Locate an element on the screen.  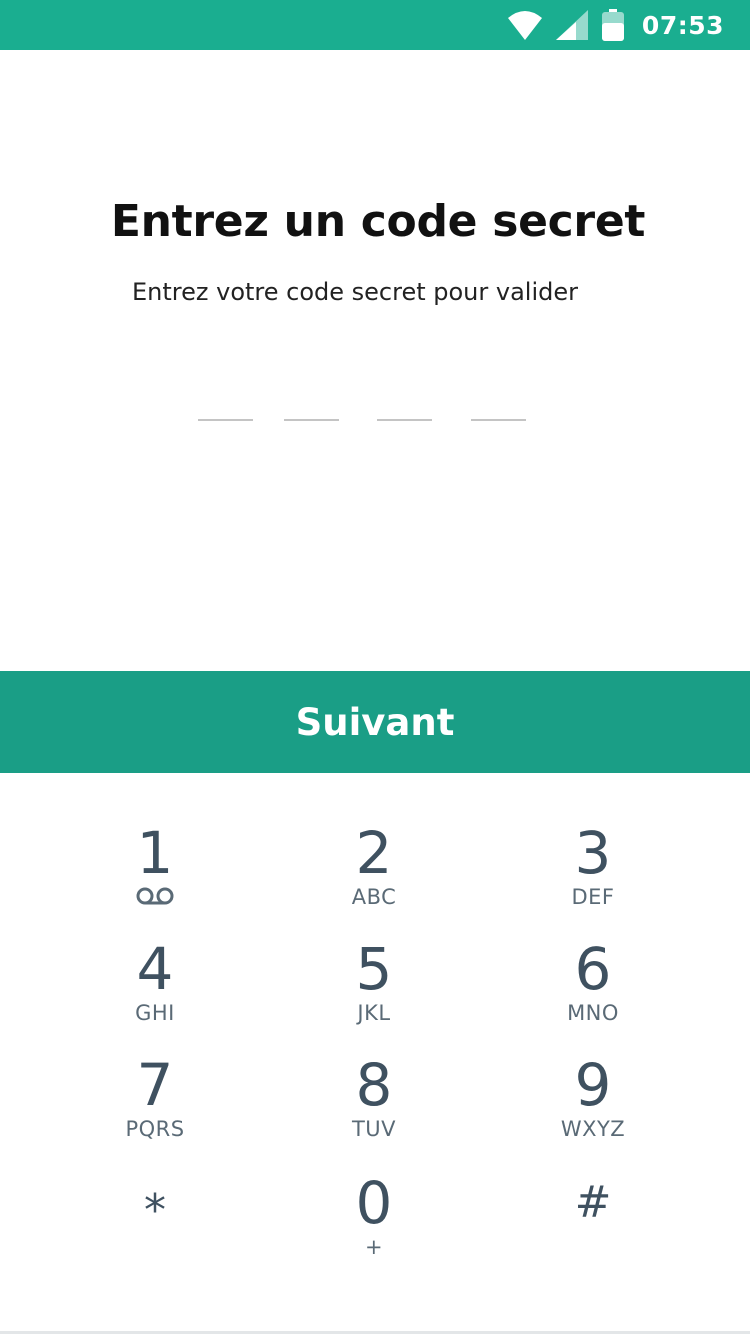
key-9: 9 WXYZ is located at coordinates (593, 1104).